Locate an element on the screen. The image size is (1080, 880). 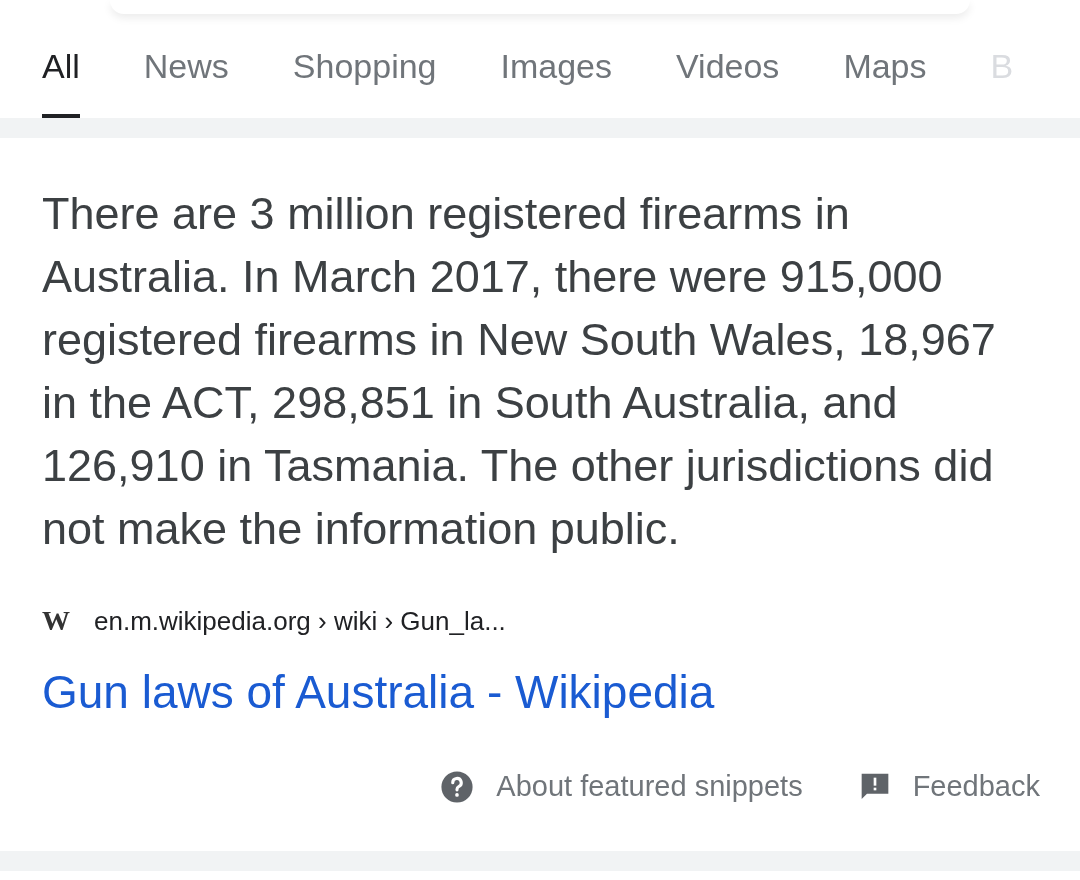
tab: Videos is located at coordinates (728, 66).